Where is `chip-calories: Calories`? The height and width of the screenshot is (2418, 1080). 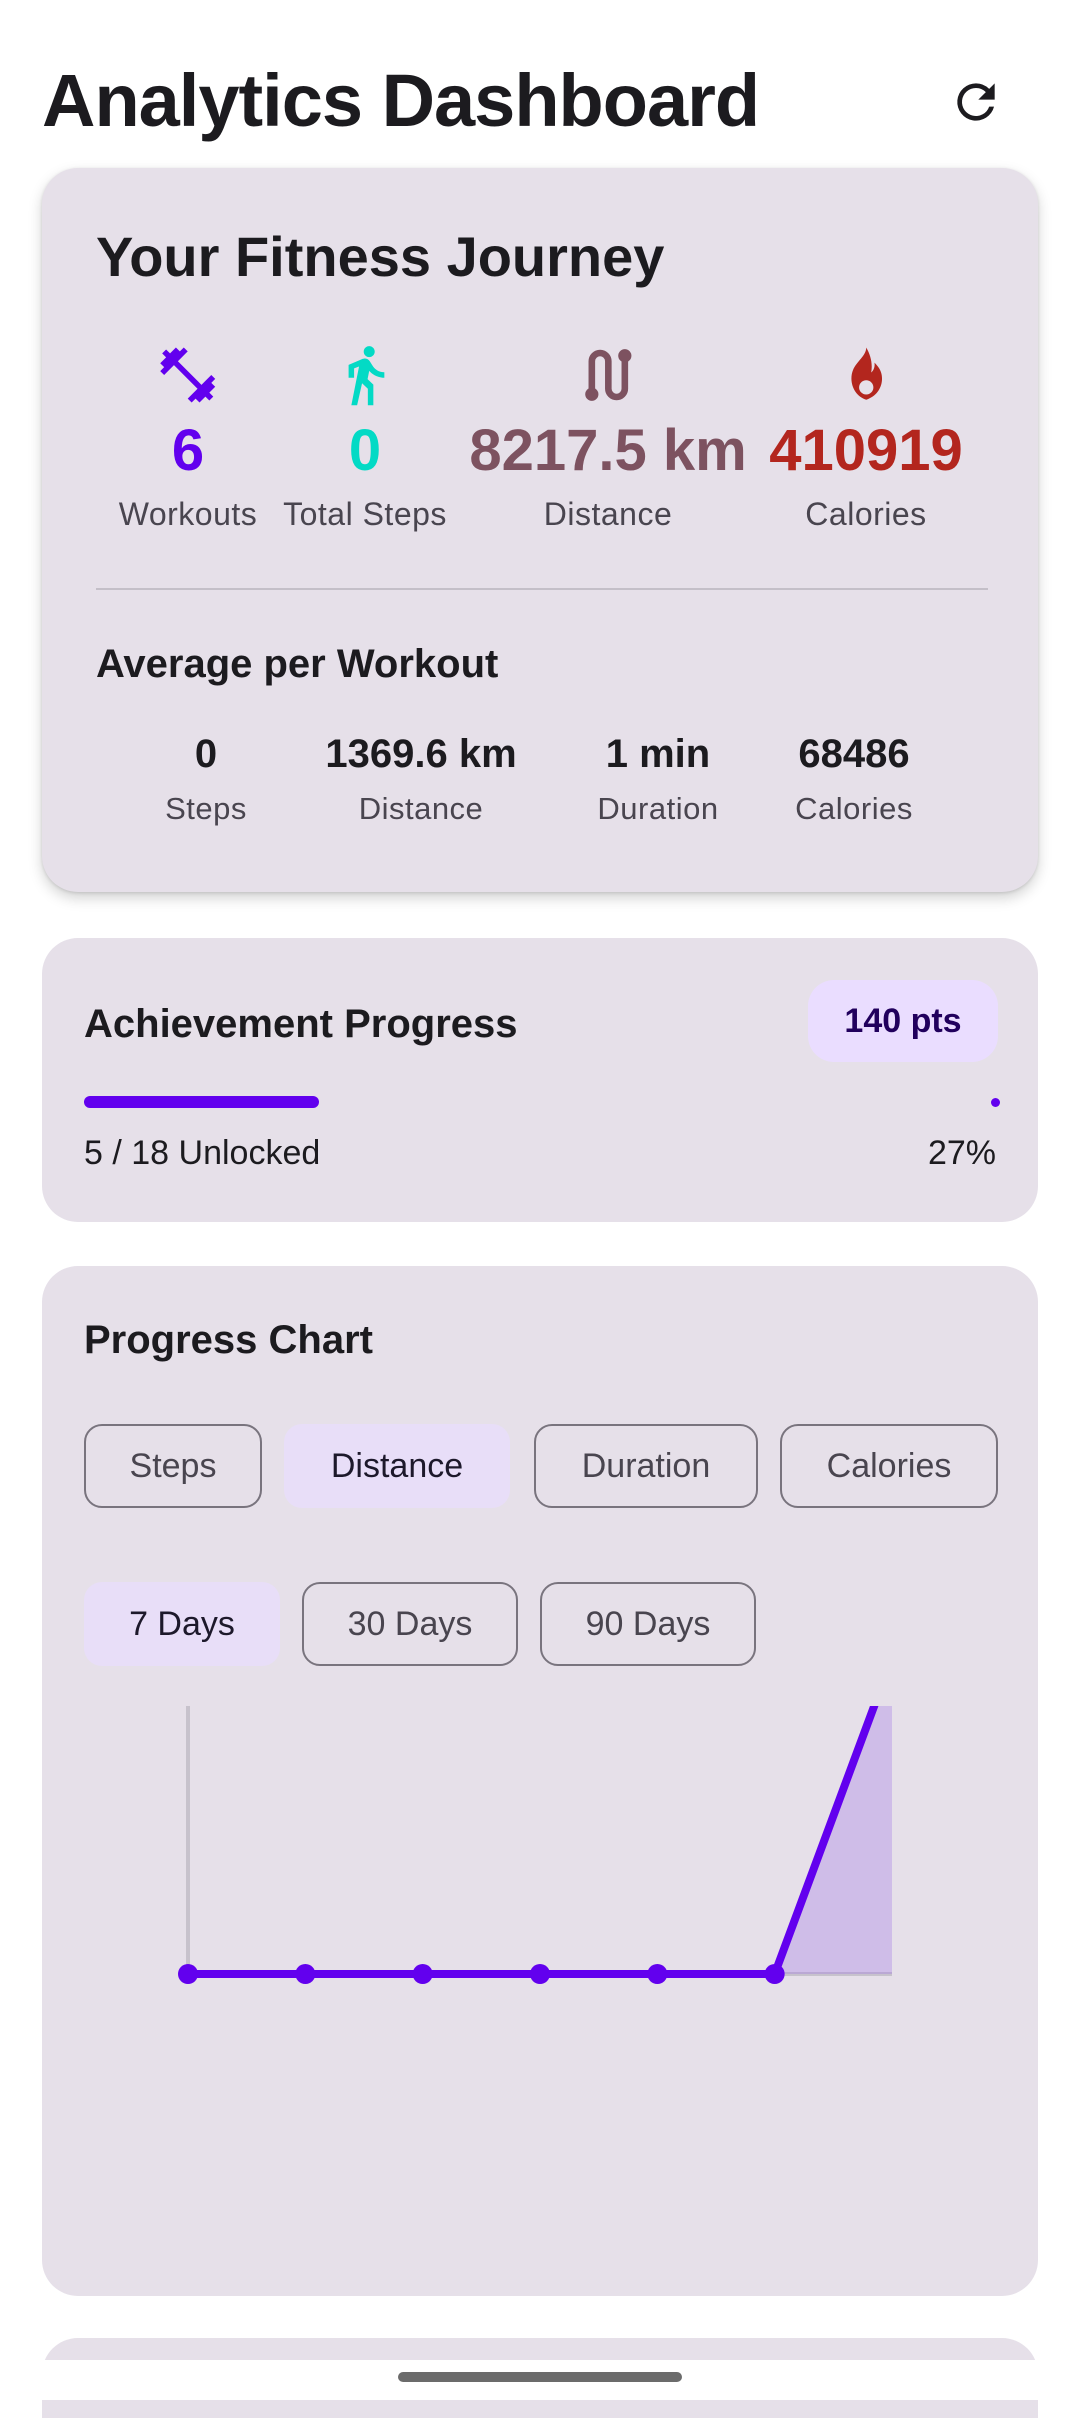
chip-calories: Calories is located at coordinates (889, 1466).